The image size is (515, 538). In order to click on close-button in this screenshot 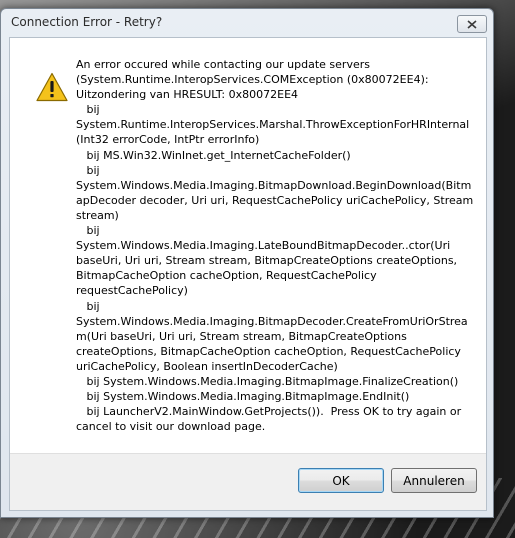, I will do `click(472, 24)`.